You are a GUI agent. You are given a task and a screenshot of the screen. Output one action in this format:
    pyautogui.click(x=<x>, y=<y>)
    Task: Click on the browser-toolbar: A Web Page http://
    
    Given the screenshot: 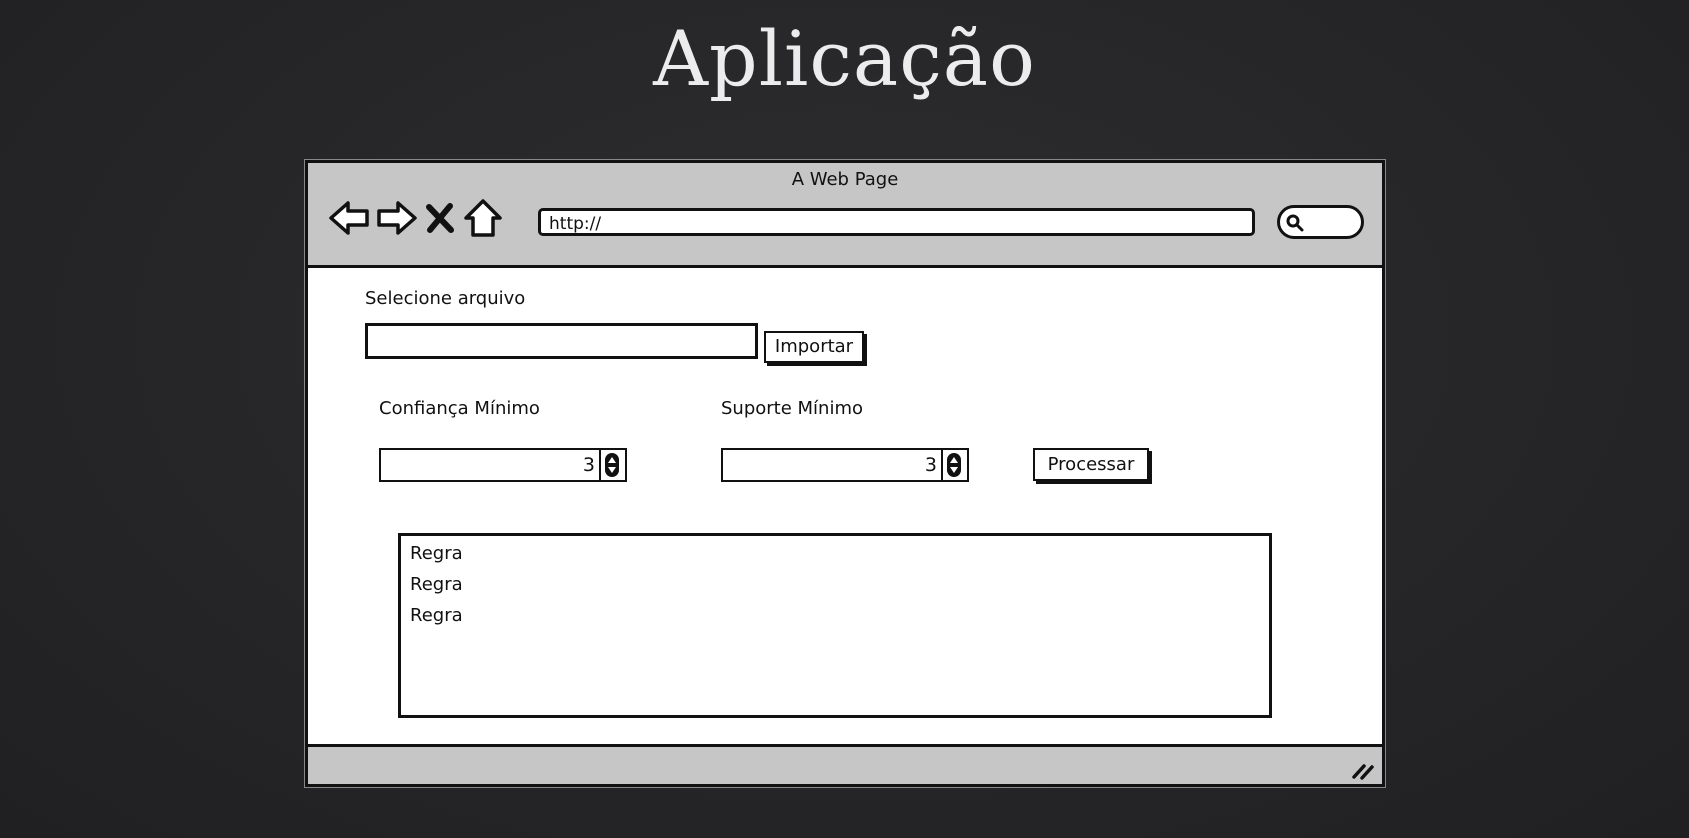 What is the action you would take?
    pyautogui.click(x=845, y=215)
    